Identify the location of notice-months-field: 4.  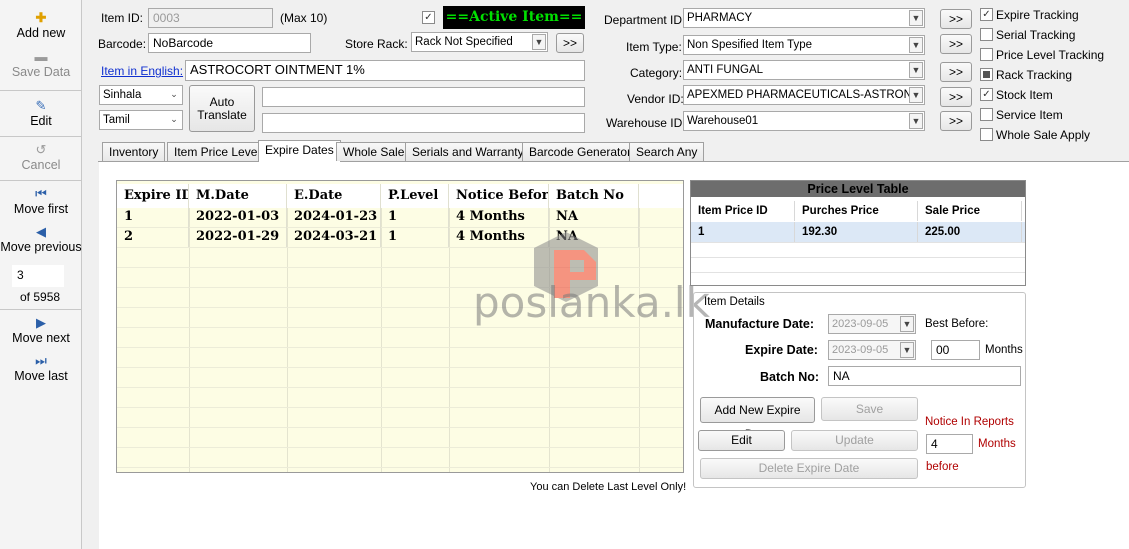
(949, 444).